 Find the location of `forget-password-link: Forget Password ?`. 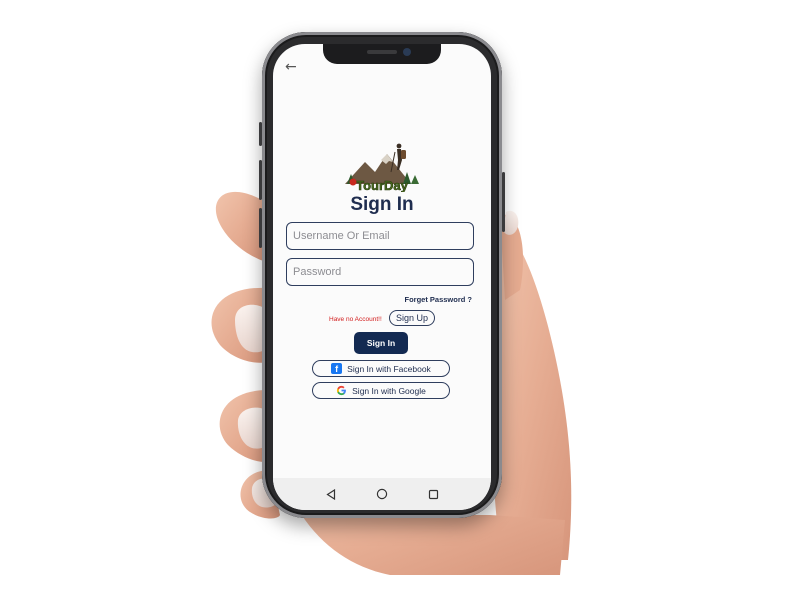

forget-password-link: Forget Password ? is located at coordinates (438, 299).